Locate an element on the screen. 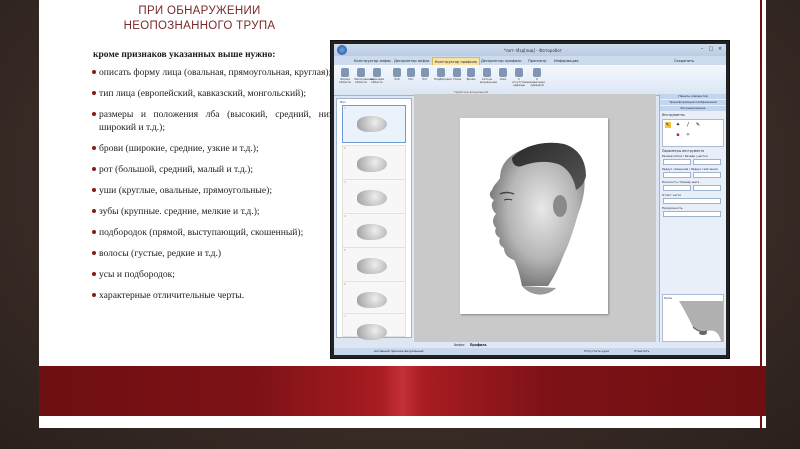 The width and height of the screenshot is (800, 449). ribbon-button: Лоб is located at coordinates (397, 74).